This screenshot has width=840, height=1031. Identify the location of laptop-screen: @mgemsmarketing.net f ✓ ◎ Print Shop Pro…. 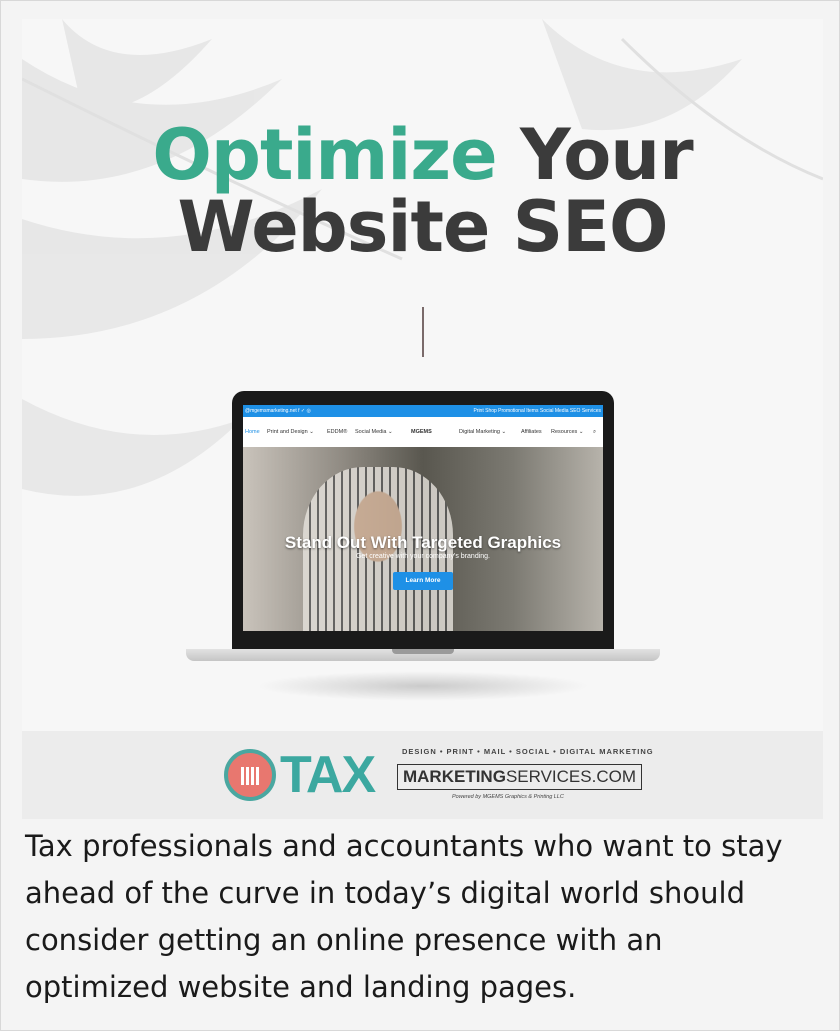
(423, 518).